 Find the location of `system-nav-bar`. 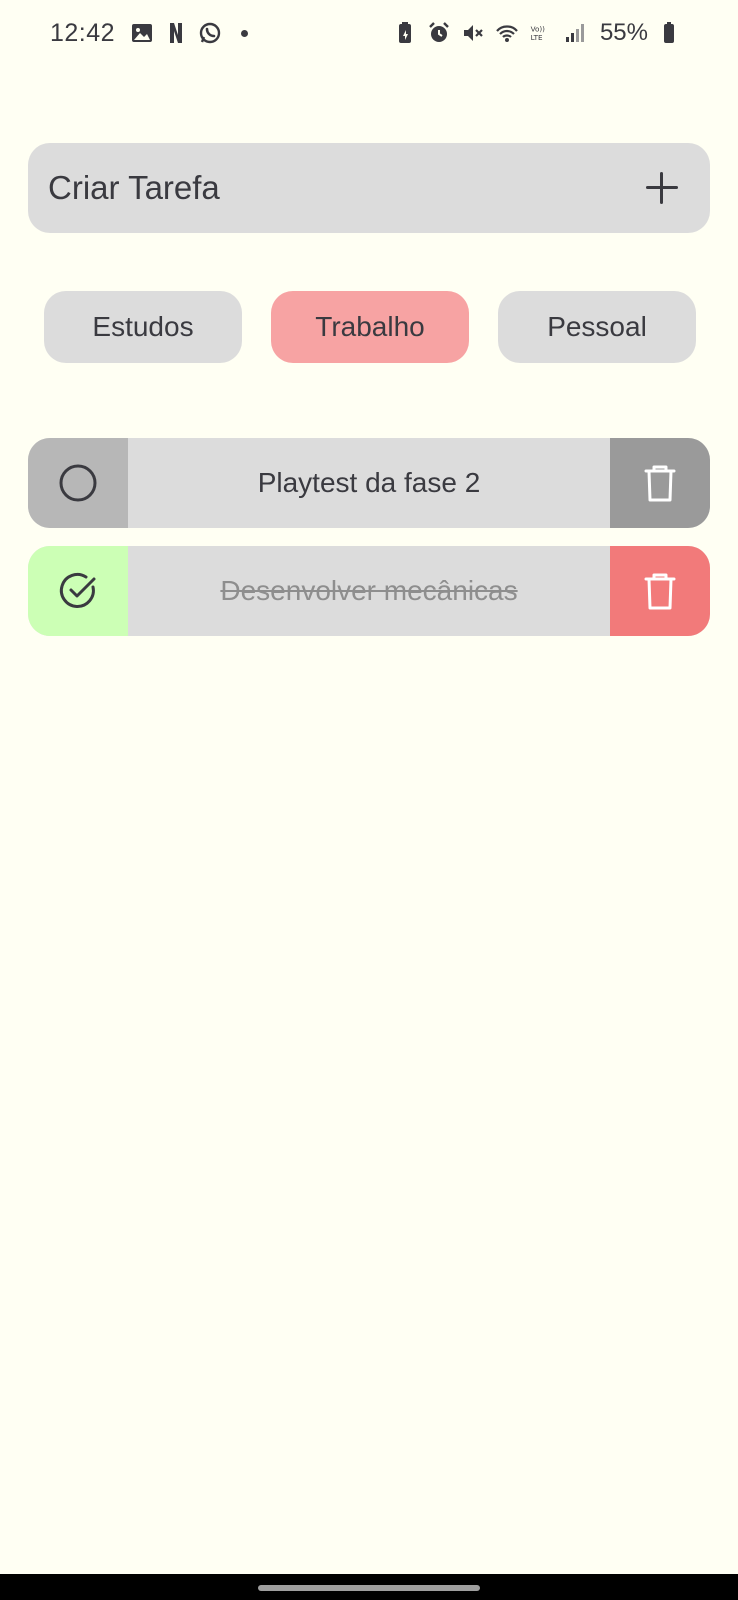

system-nav-bar is located at coordinates (369, 1587).